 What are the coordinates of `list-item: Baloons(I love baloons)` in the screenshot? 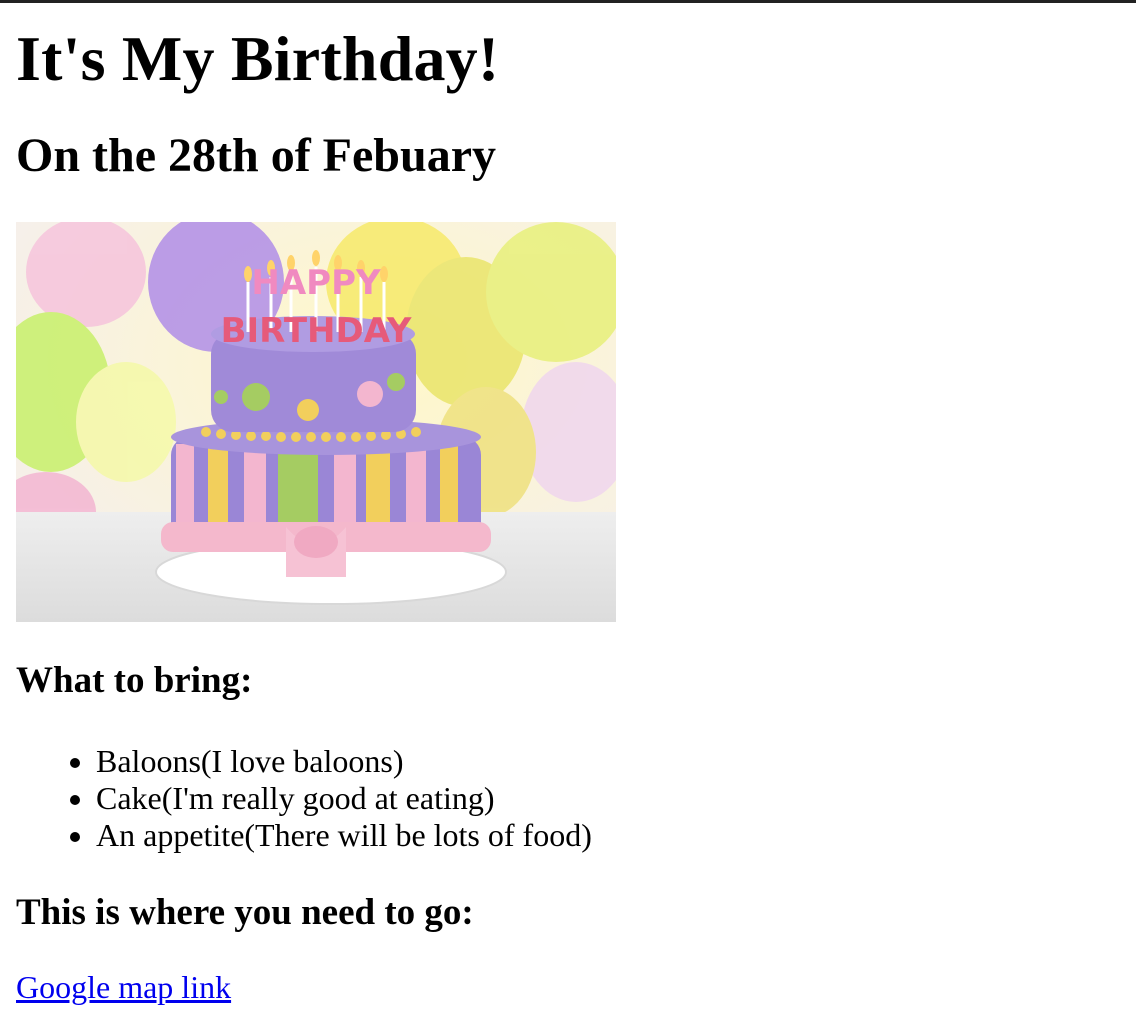 It's located at (606, 761).